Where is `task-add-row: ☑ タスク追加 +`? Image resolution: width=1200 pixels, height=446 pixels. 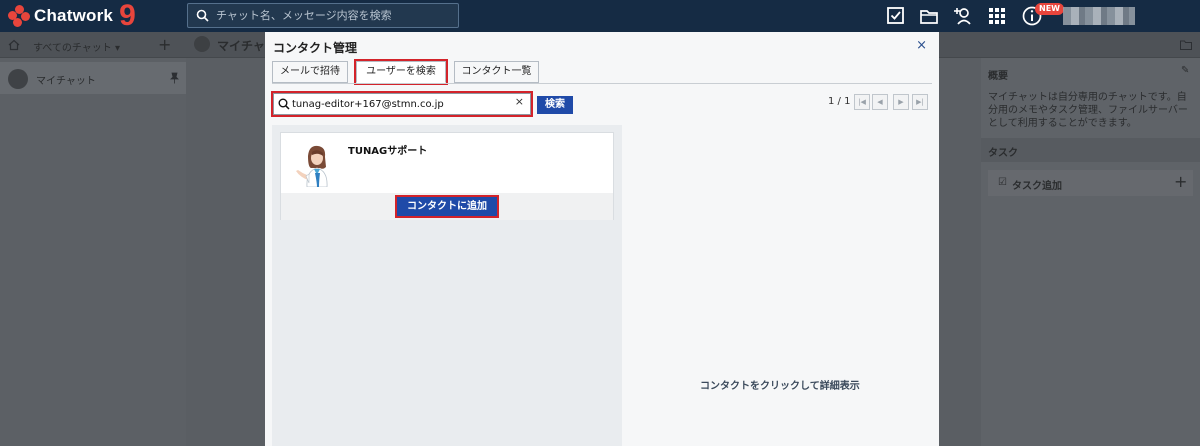
task-add-row: ☑ タスク追加 + is located at coordinates (1090, 183).